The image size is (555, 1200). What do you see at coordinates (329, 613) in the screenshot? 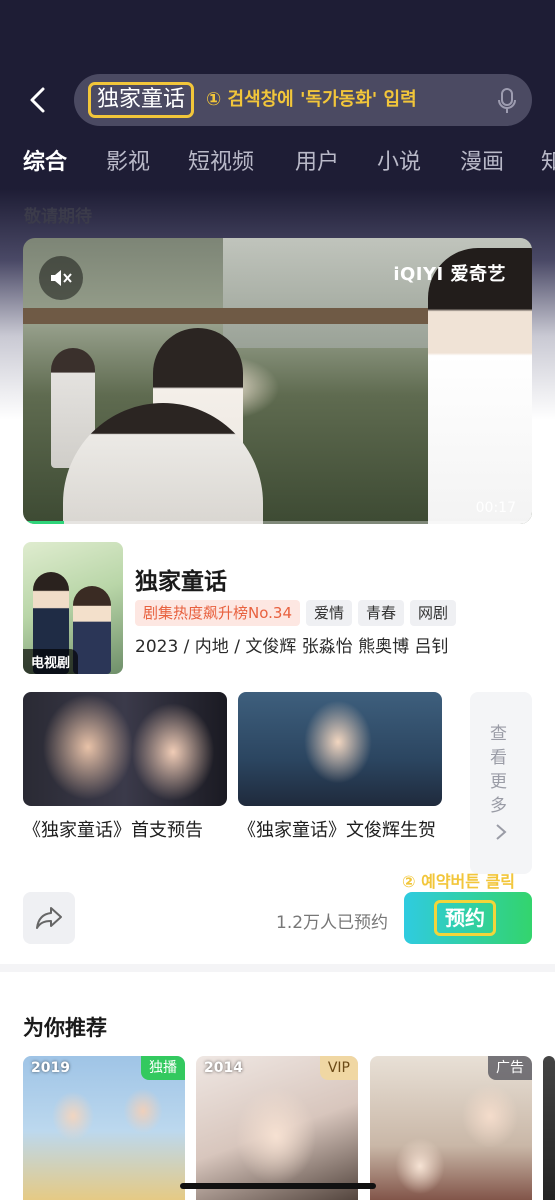
I see `tag-romance: 爱情` at bounding box center [329, 613].